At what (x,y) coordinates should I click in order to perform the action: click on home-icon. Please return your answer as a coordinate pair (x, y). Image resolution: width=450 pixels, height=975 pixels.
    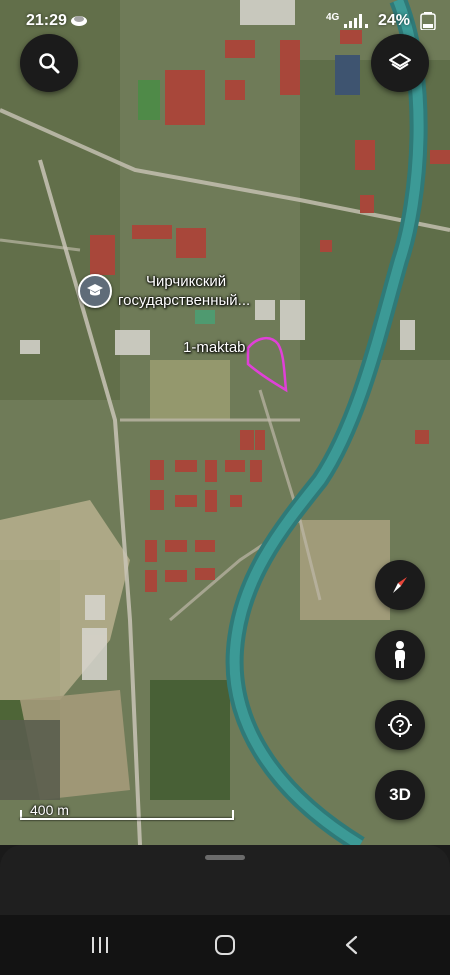
    Looking at the image, I should click on (225, 945).